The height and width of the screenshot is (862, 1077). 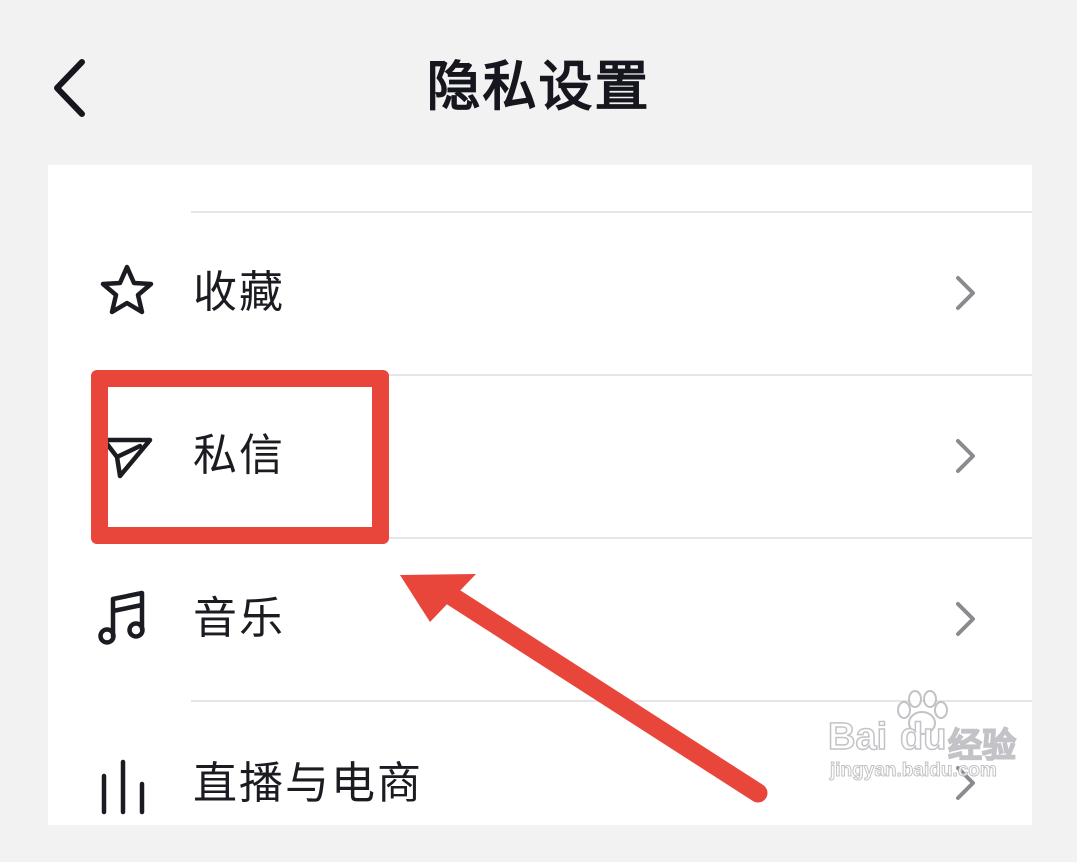 I want to click on setting-label: 音乐, so click(x=239, y=618).